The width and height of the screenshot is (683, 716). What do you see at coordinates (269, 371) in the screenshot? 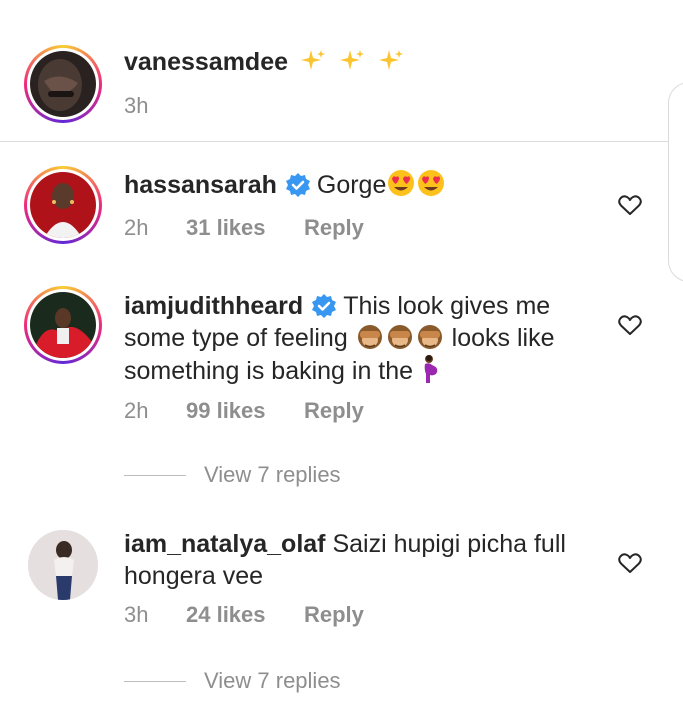
I see `comment-text: something is baking in the` at bounding box center [269, 371].